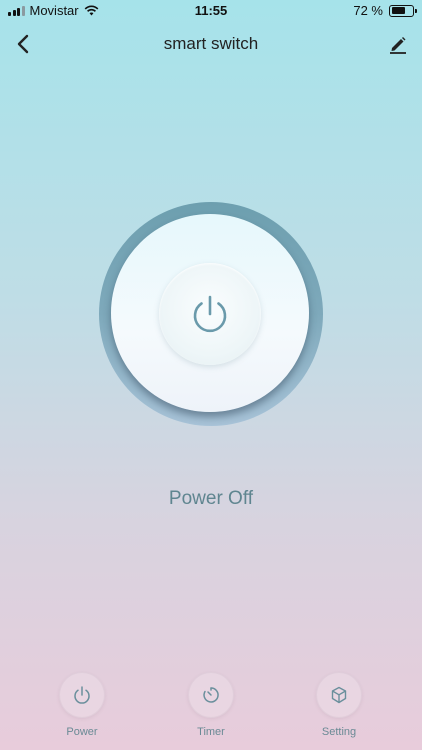 The image size is (422, 750). I want to click on edit-button, so click(398, 44).